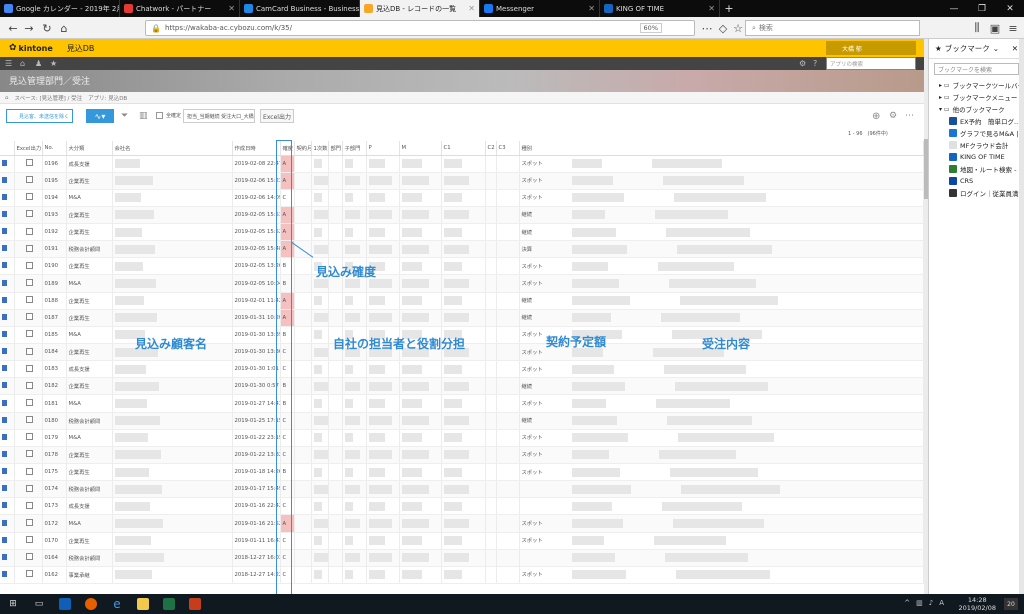 The image size is (1024, 614). Describe the element at coordinates (832, 28) in the screenshot. I see `browser-search-input: ⌕ 検索` at that location.